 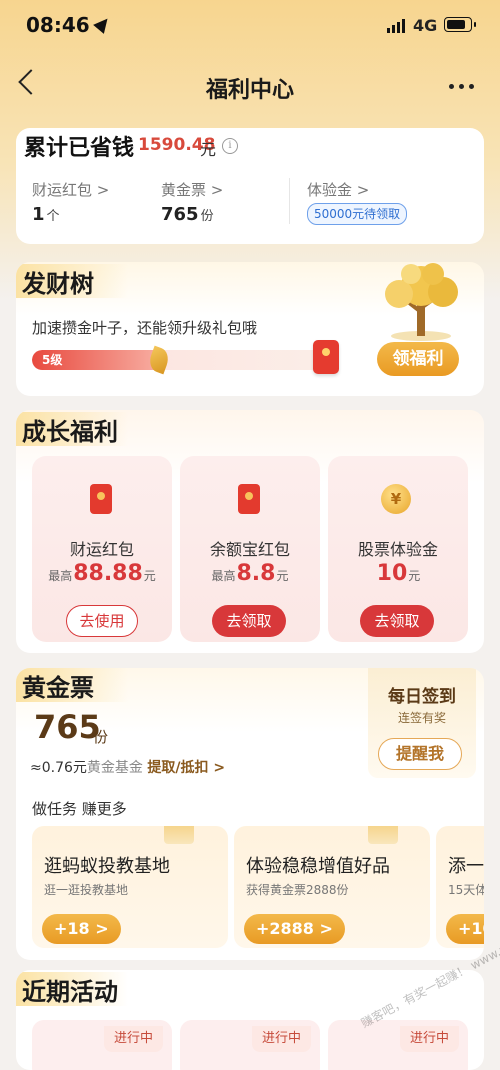 What do you see at coordinates (79, 809) in the screenshot?
I see `tasks-title: 做任务 赚更多` at bounding box center [79, 809].